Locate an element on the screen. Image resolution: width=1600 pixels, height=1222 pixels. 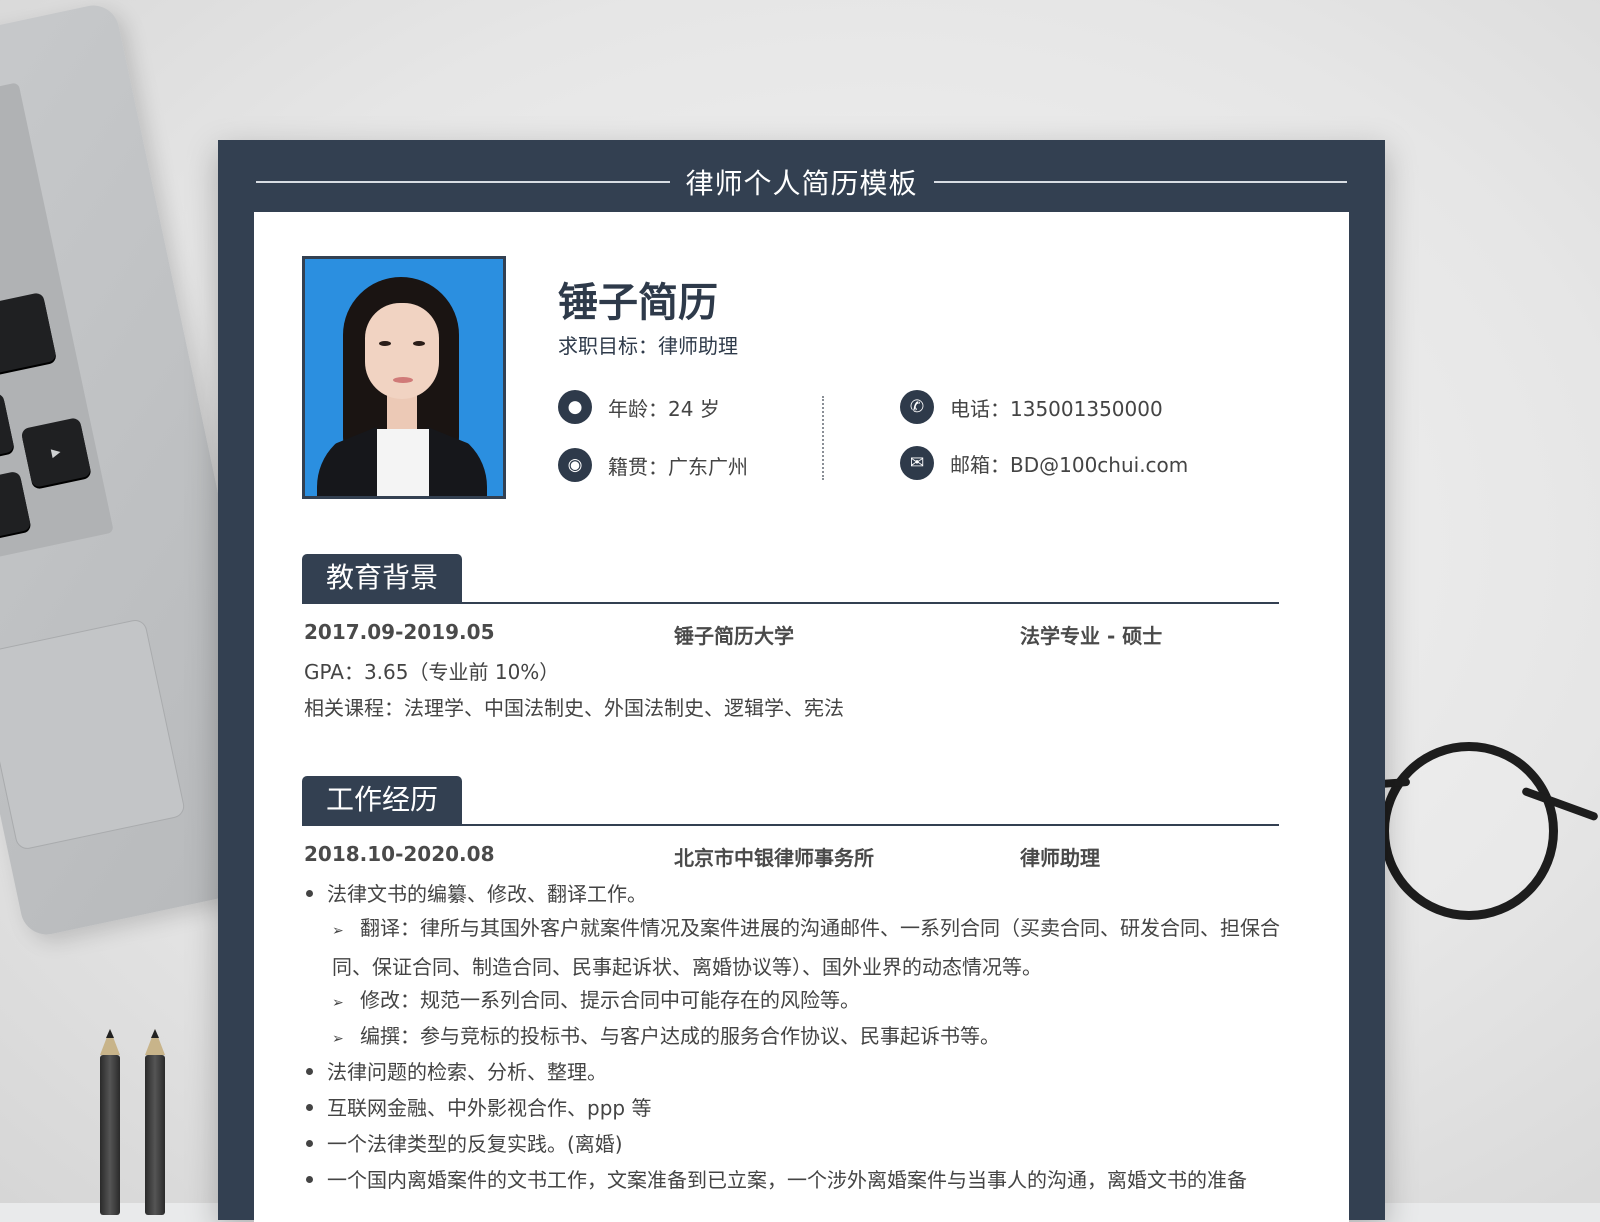
photo-face is located at coordinates (402, 351).